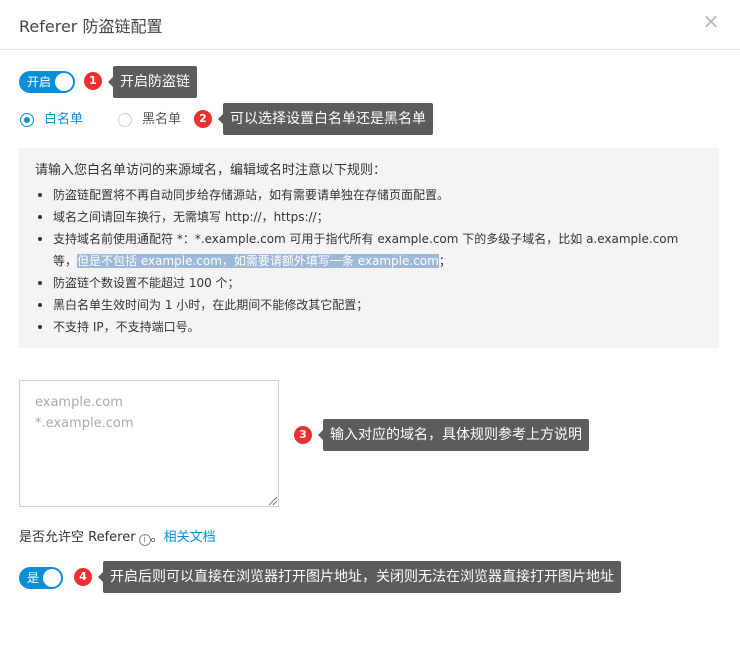 The height and width of the screenshot is (650, 740). Describe the element at coordinates (144, 540) in the screenshot. I see `info-icon: i` at that location.